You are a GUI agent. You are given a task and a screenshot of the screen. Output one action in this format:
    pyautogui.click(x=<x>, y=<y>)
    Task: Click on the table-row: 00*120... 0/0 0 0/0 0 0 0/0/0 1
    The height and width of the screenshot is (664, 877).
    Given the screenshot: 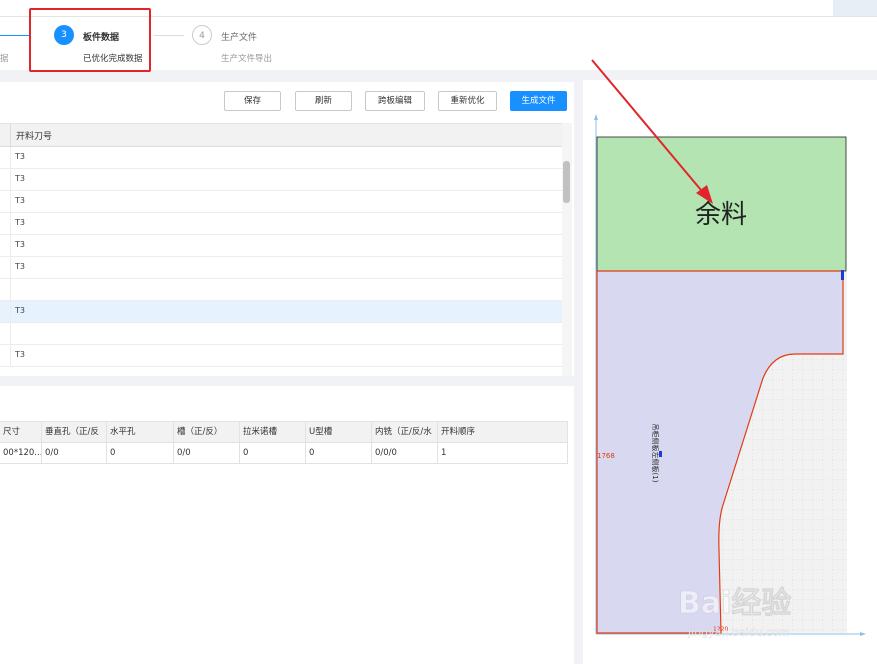 What is the action you would take?
    pyautogui.click(x=284, y=453)
    